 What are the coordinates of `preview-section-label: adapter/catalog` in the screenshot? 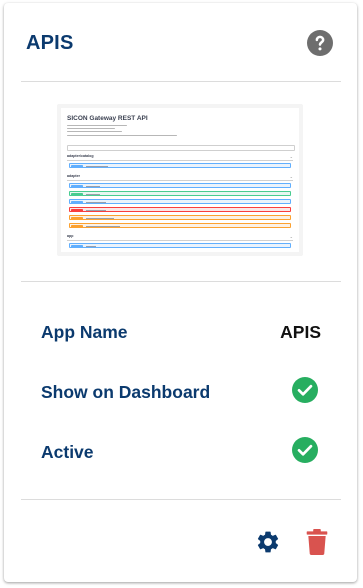 It's located at (80, 156).